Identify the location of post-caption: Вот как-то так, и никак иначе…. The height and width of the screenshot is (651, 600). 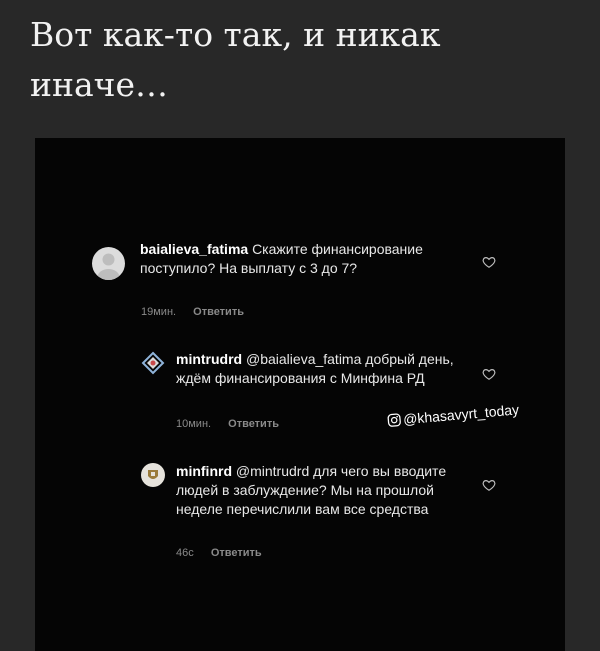
(235, 59).